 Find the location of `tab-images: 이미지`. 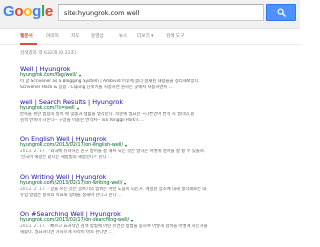

tab-images: 이미지 is located at coordinates (52, 36).